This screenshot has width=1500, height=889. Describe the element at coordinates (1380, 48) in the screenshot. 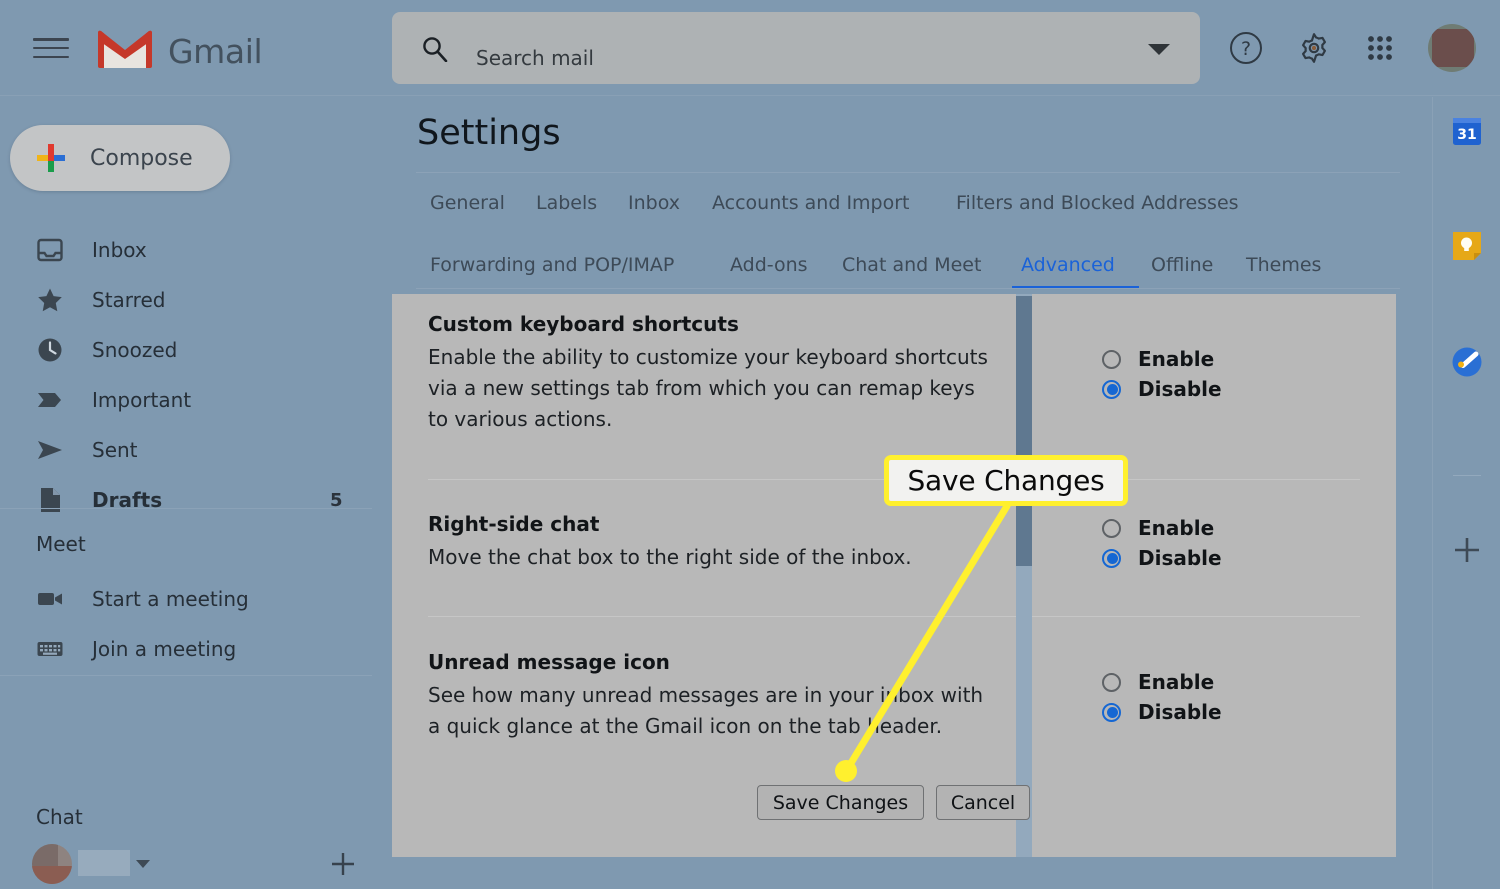

I see `apps-grid-icon` at that location.